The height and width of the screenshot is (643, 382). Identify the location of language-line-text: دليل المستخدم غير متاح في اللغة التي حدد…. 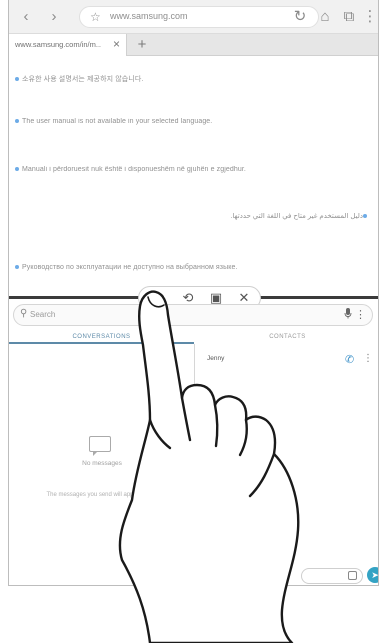
(296, 216).